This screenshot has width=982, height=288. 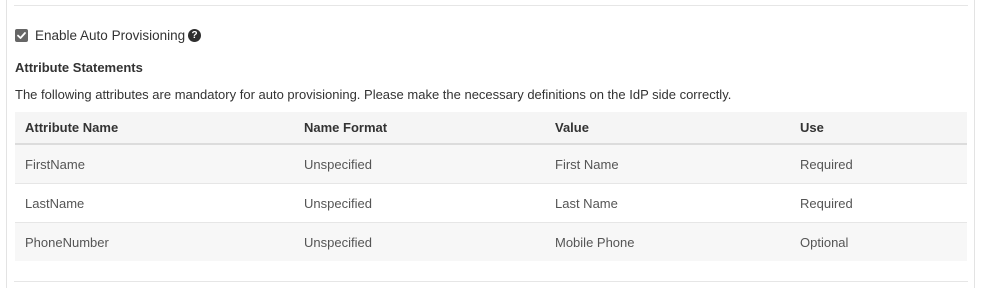 What do you see at coordinates (667, 164) in the screenshot?
I see `cell-value: First Name` at bounding box center [667, 164].